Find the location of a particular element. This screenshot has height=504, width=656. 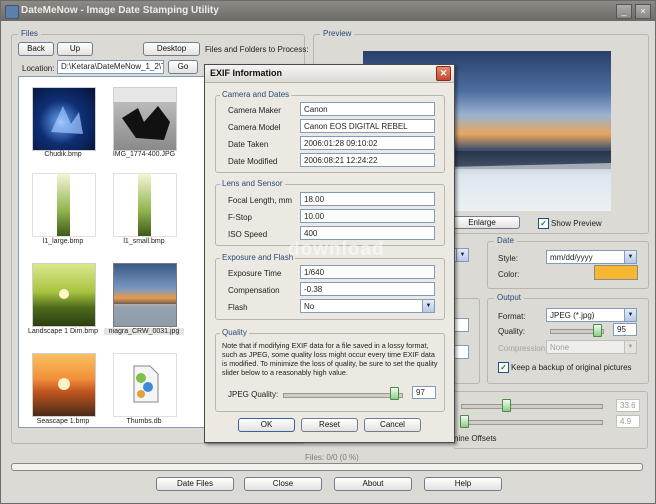

thumbnail-img1774 is located at coordinates (145, 119).